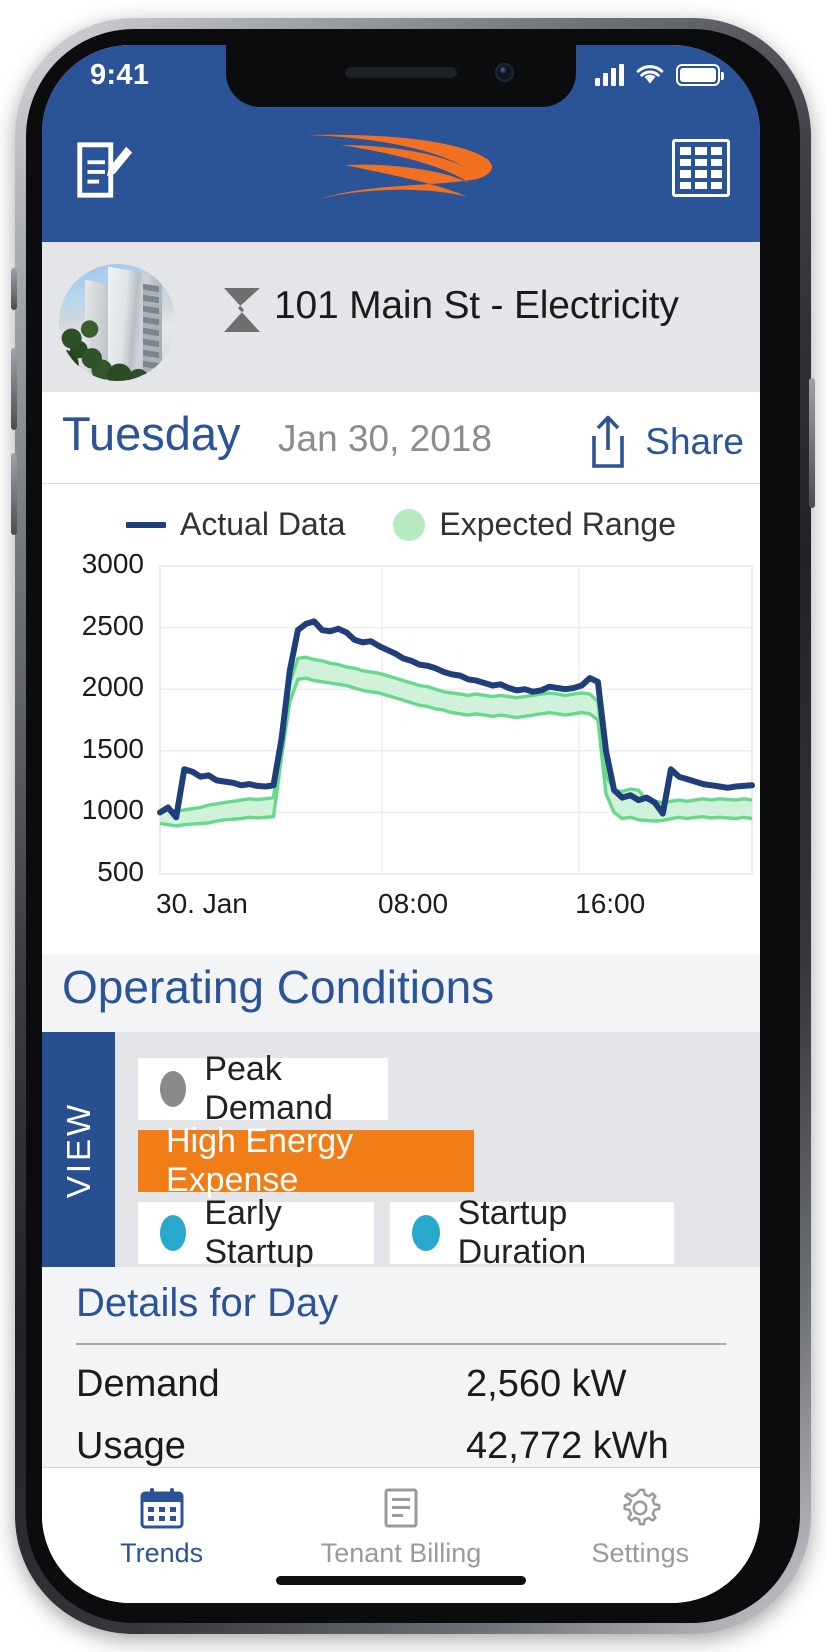 This screenshot has height=1652, width=826. What do you see at coordinates (202, 903) in the screenshot?
I see `x-axis-tick: 30. Jan` at bounding box center [202, 903].